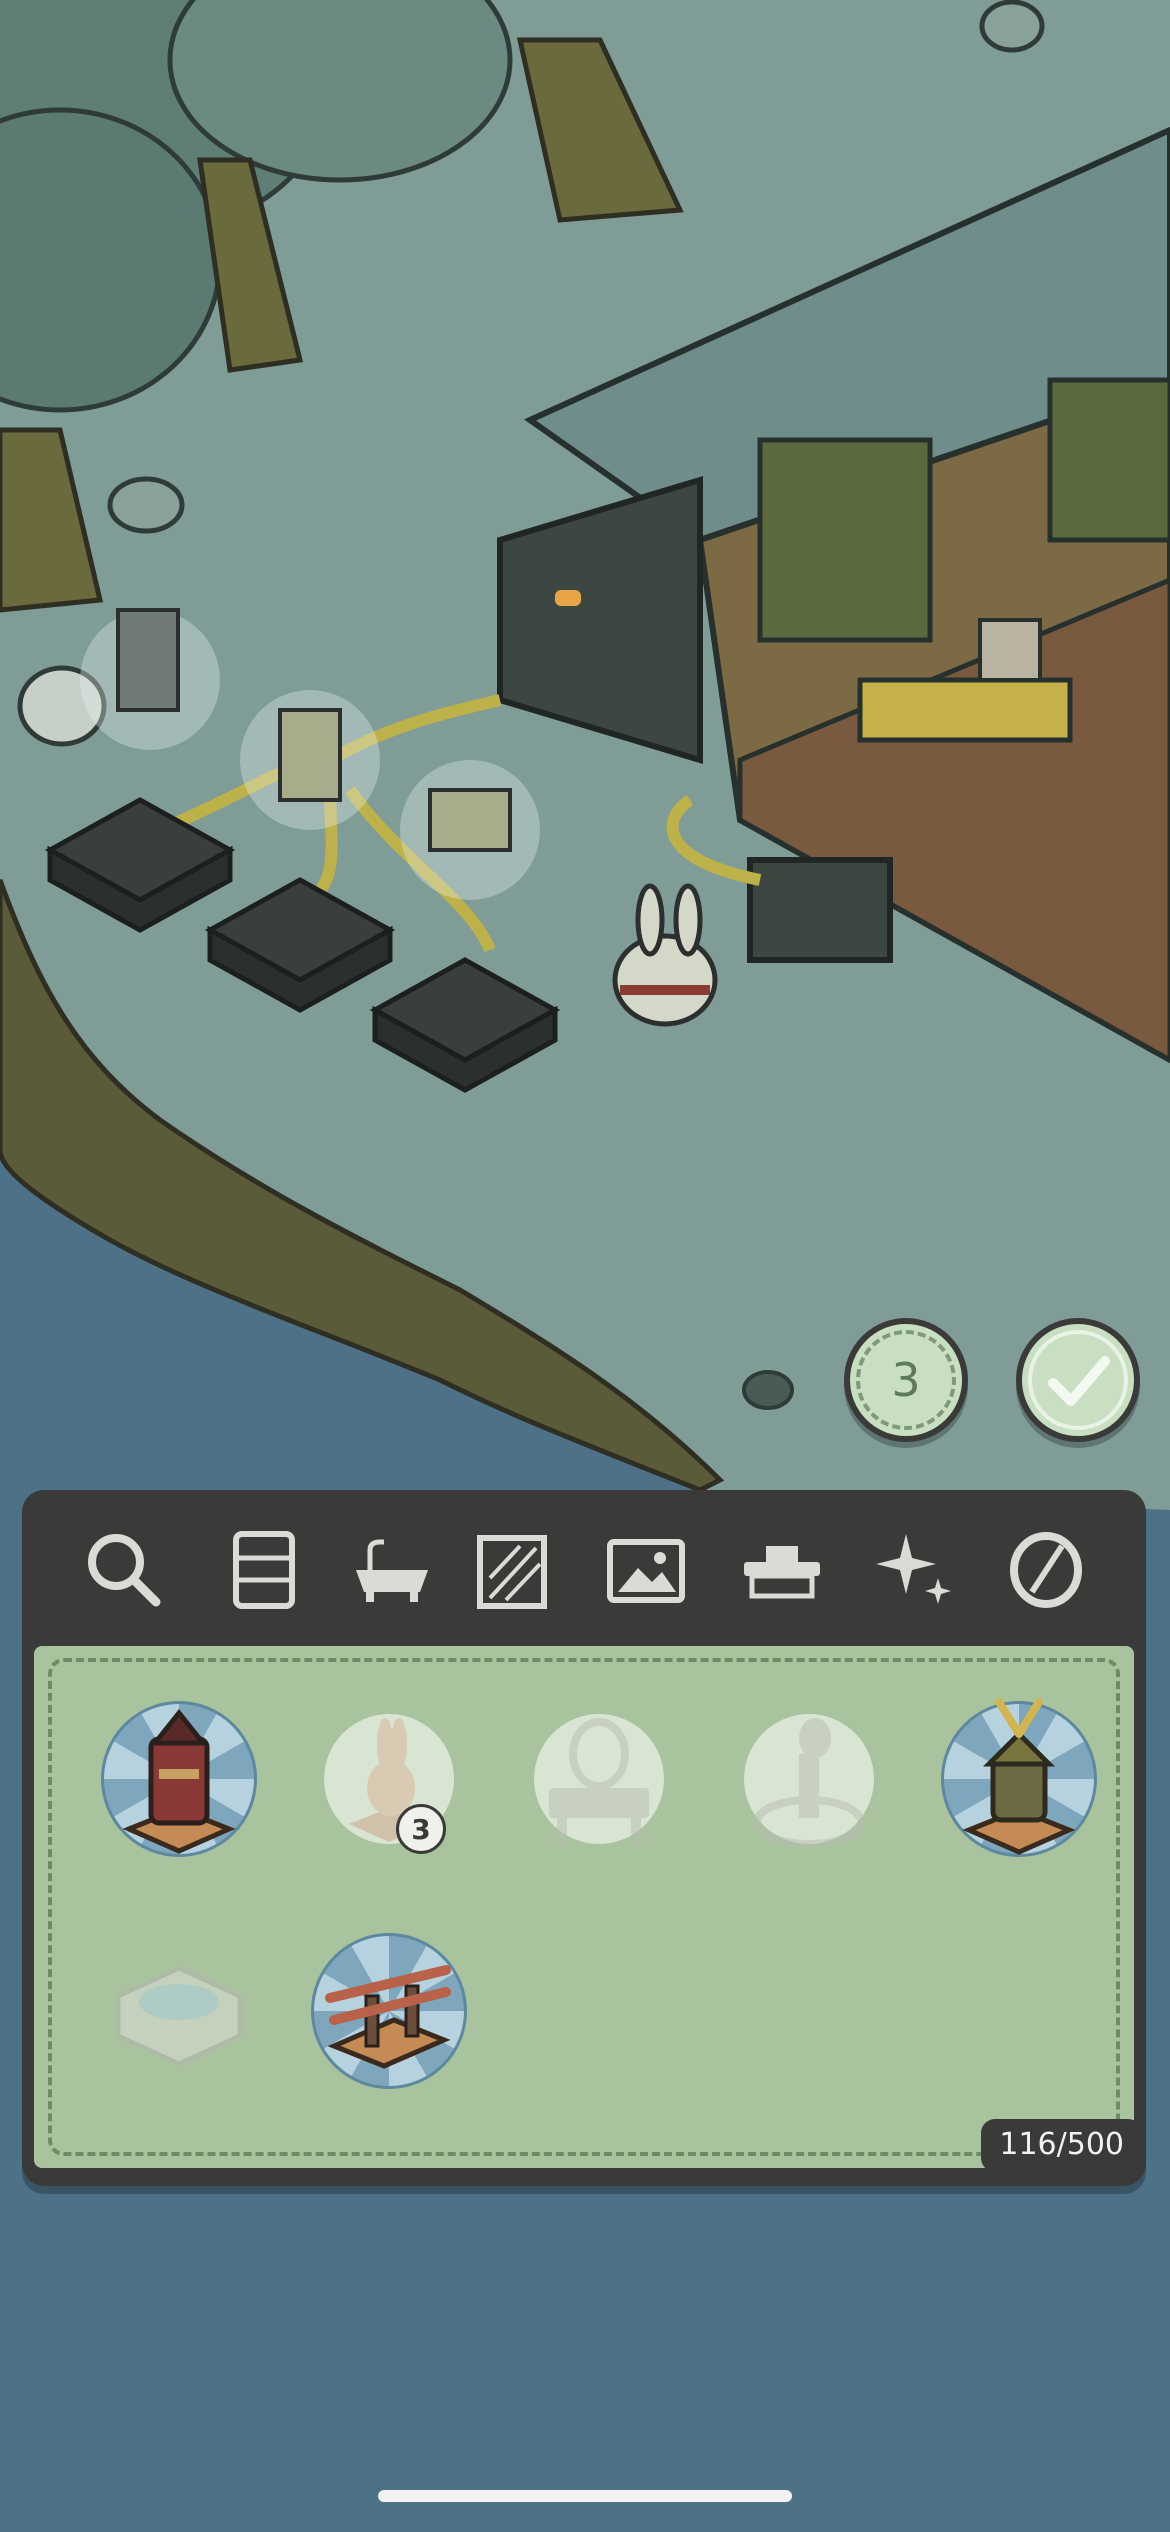 This screenshot has height=2532, width=1170. What do you see at coordinates (1019, 1776) in the screenshot?
I see `kabuto-statue-icon` at bounding box center [1019, 1776].